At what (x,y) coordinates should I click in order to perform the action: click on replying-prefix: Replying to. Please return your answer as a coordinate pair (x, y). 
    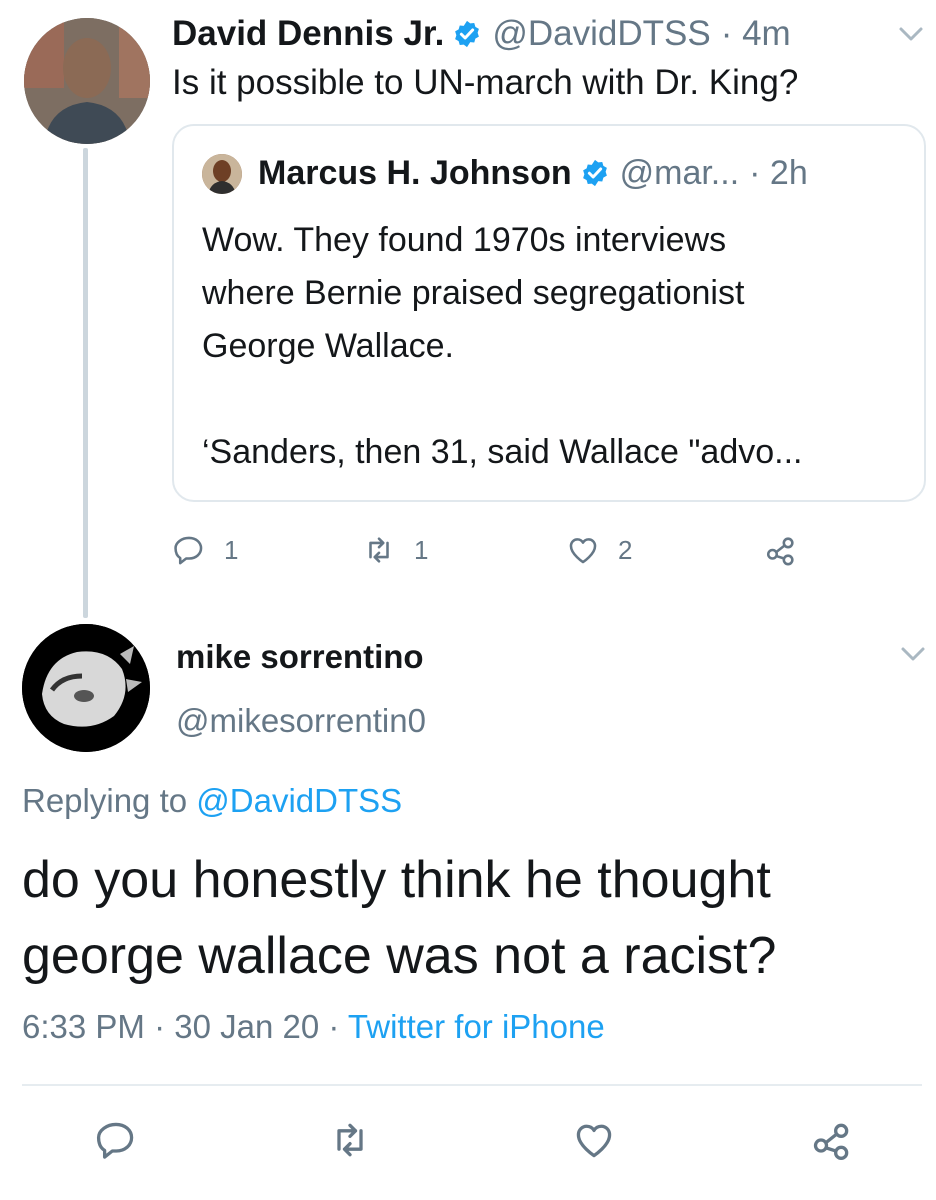
    Looking at the image, I should click on (109, 800).